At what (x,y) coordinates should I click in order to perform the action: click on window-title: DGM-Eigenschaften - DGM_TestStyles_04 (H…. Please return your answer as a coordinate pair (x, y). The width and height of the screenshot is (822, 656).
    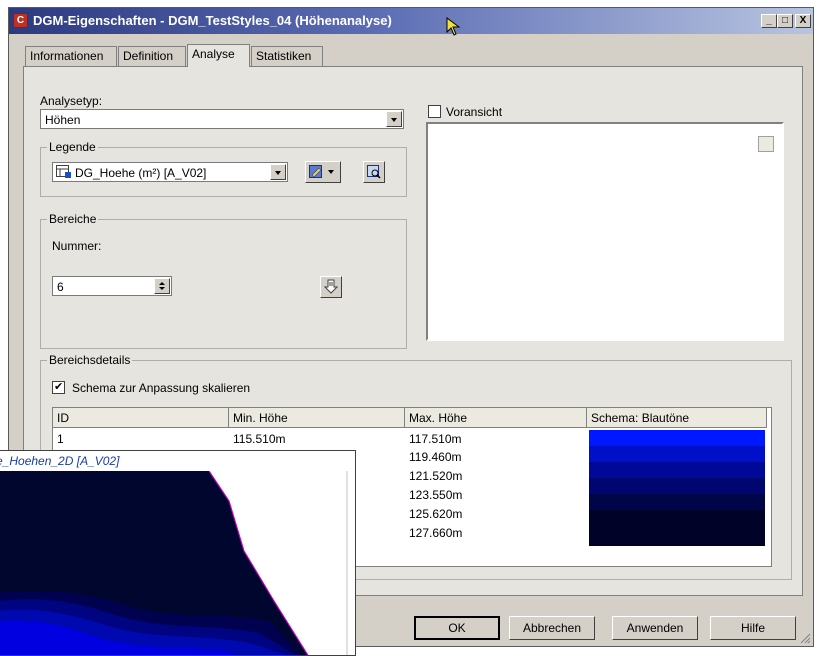
    Looking at the image, I should click on (212, 20).